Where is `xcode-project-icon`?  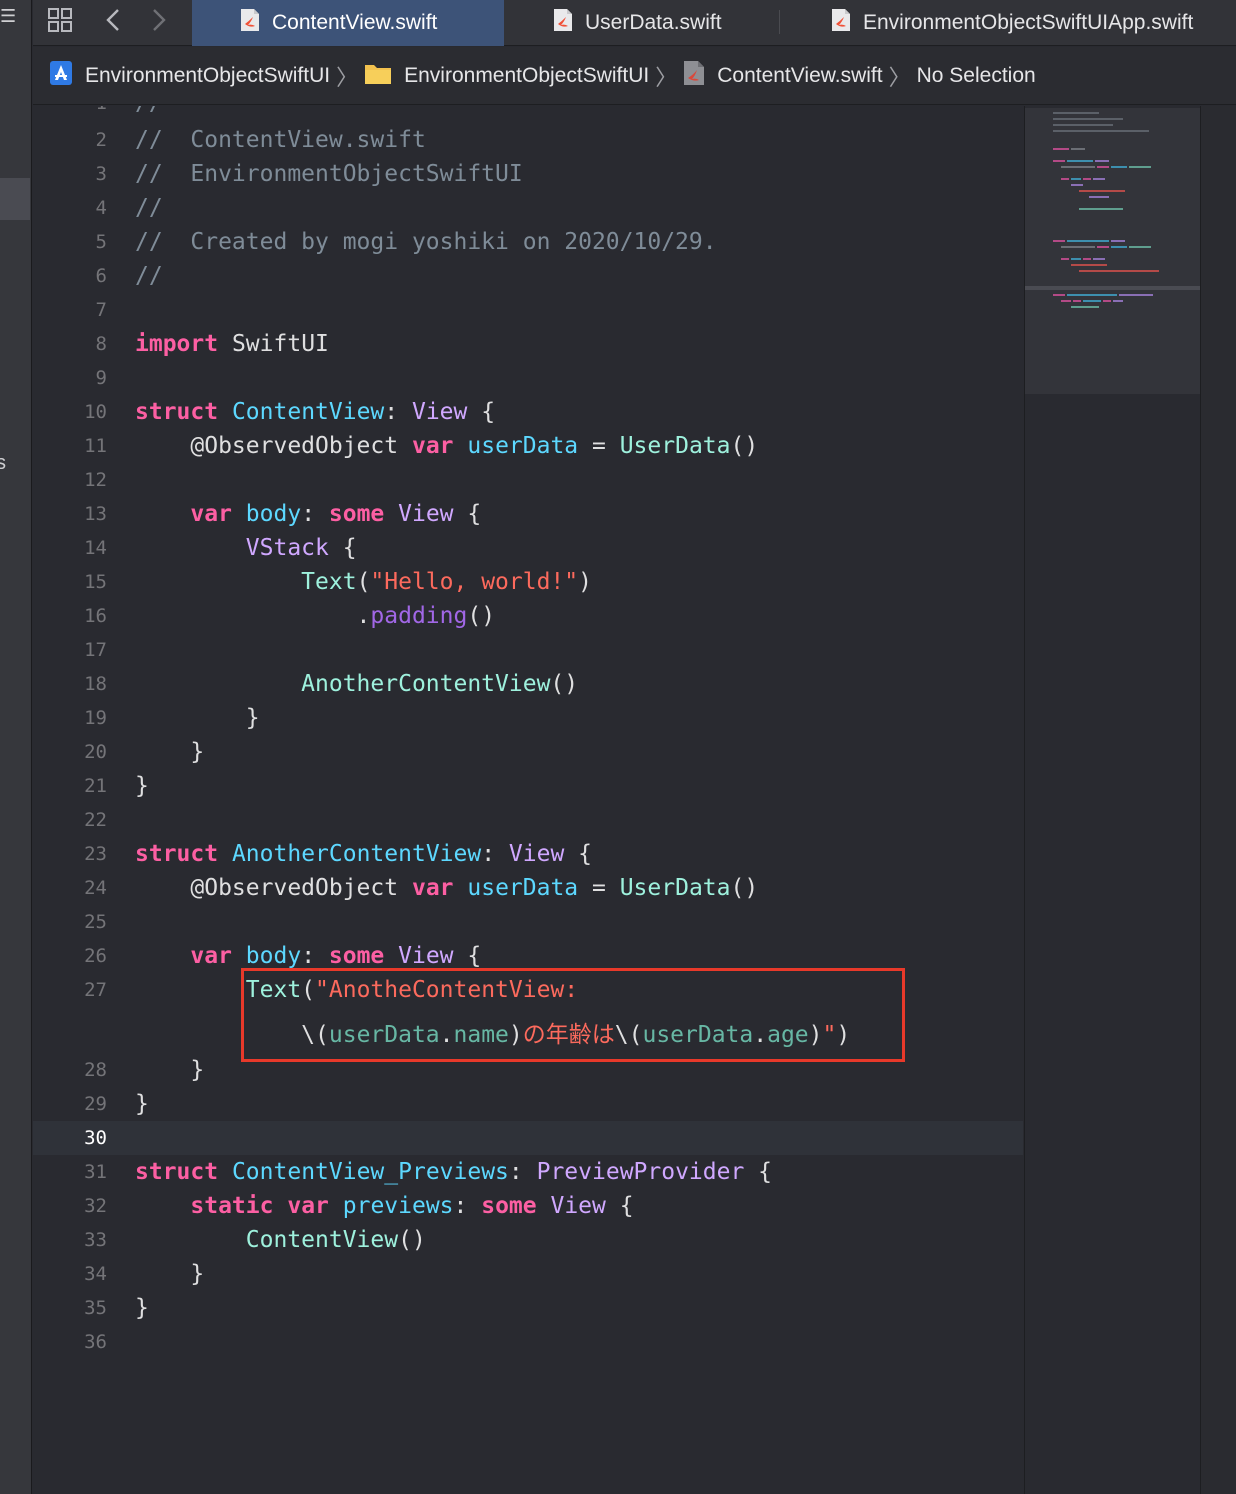
xcode-project-icon is located at coordinates (67, 76).